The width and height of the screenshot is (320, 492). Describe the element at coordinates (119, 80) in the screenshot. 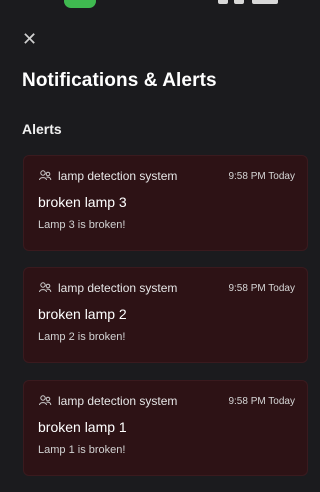

I see `page-title: Notifications & Alerts` at that location.